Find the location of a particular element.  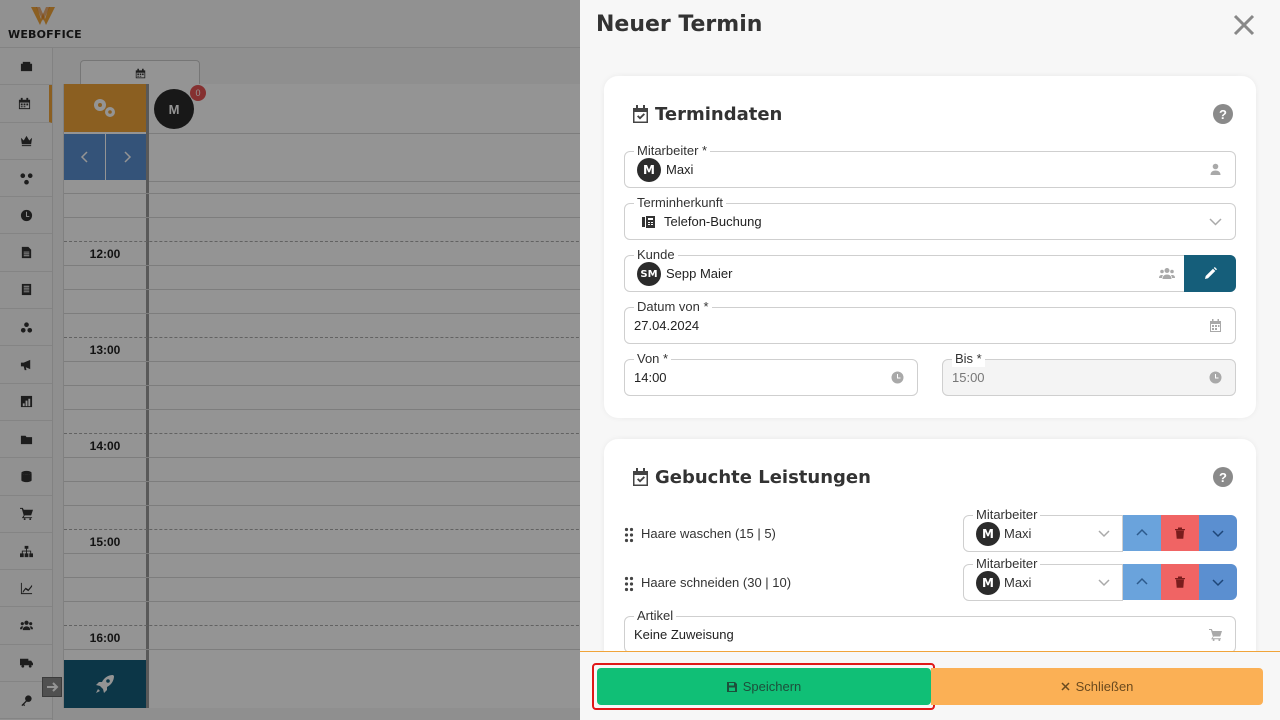

phone-book-icon is located at coordinates (648, 221).